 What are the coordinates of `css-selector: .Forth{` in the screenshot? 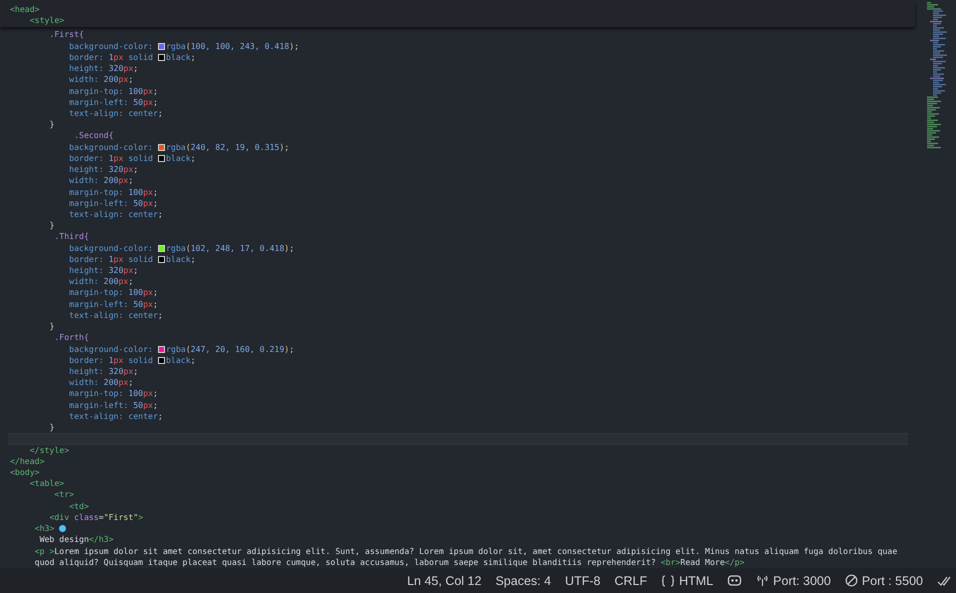 It's located at (71, 338).